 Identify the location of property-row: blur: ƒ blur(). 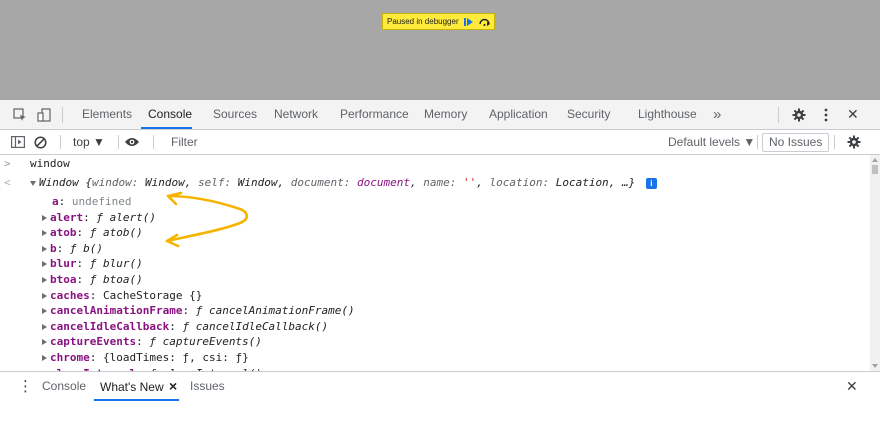
(92, 263).